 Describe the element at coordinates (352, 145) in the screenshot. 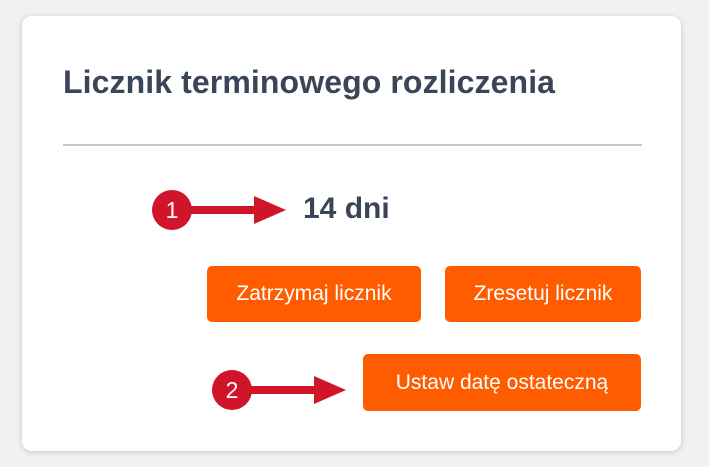

I see `divider` at that location.